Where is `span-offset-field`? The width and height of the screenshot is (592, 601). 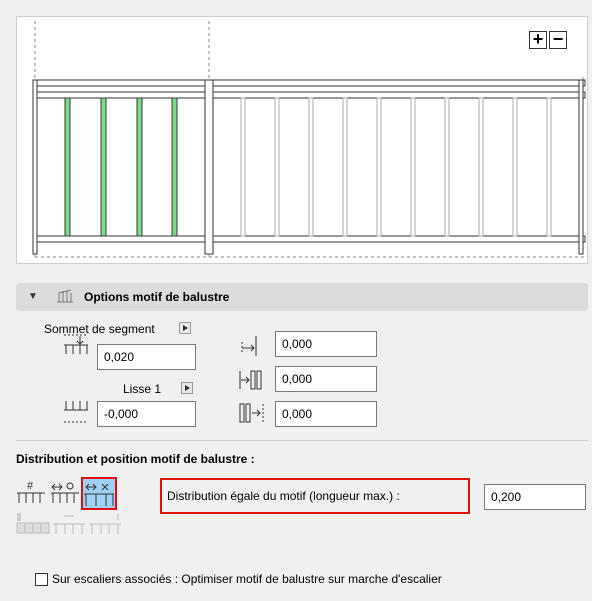
span-offset-field is located at coordinates (326, 379).